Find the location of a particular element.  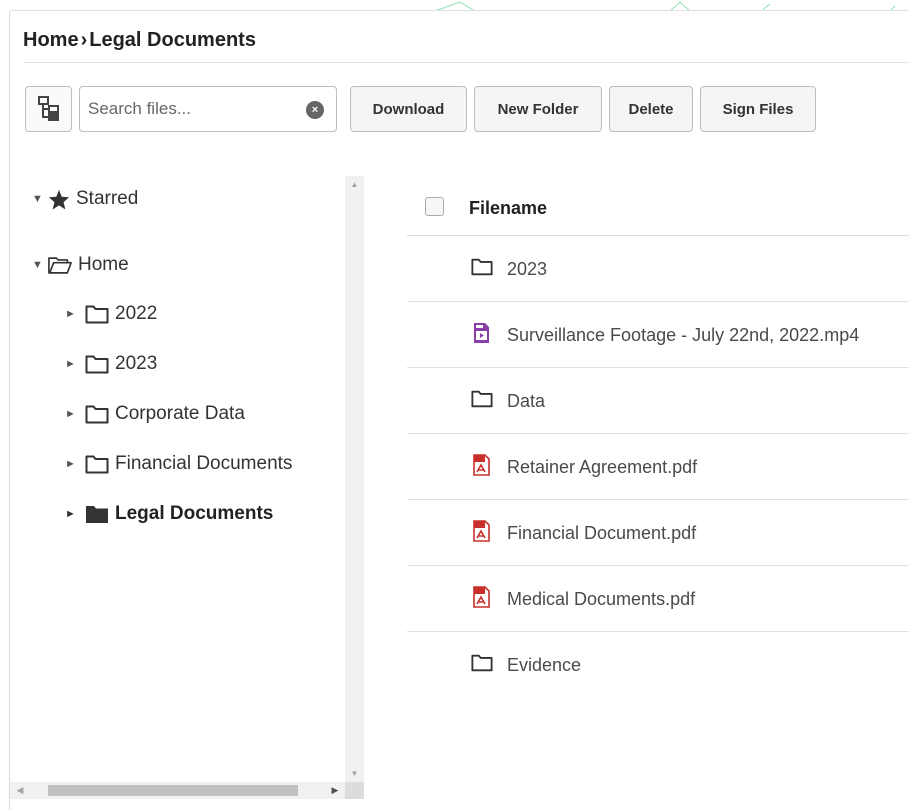

scroll-down-arrow-icon: ▼ is located at coordinates (354, 773).